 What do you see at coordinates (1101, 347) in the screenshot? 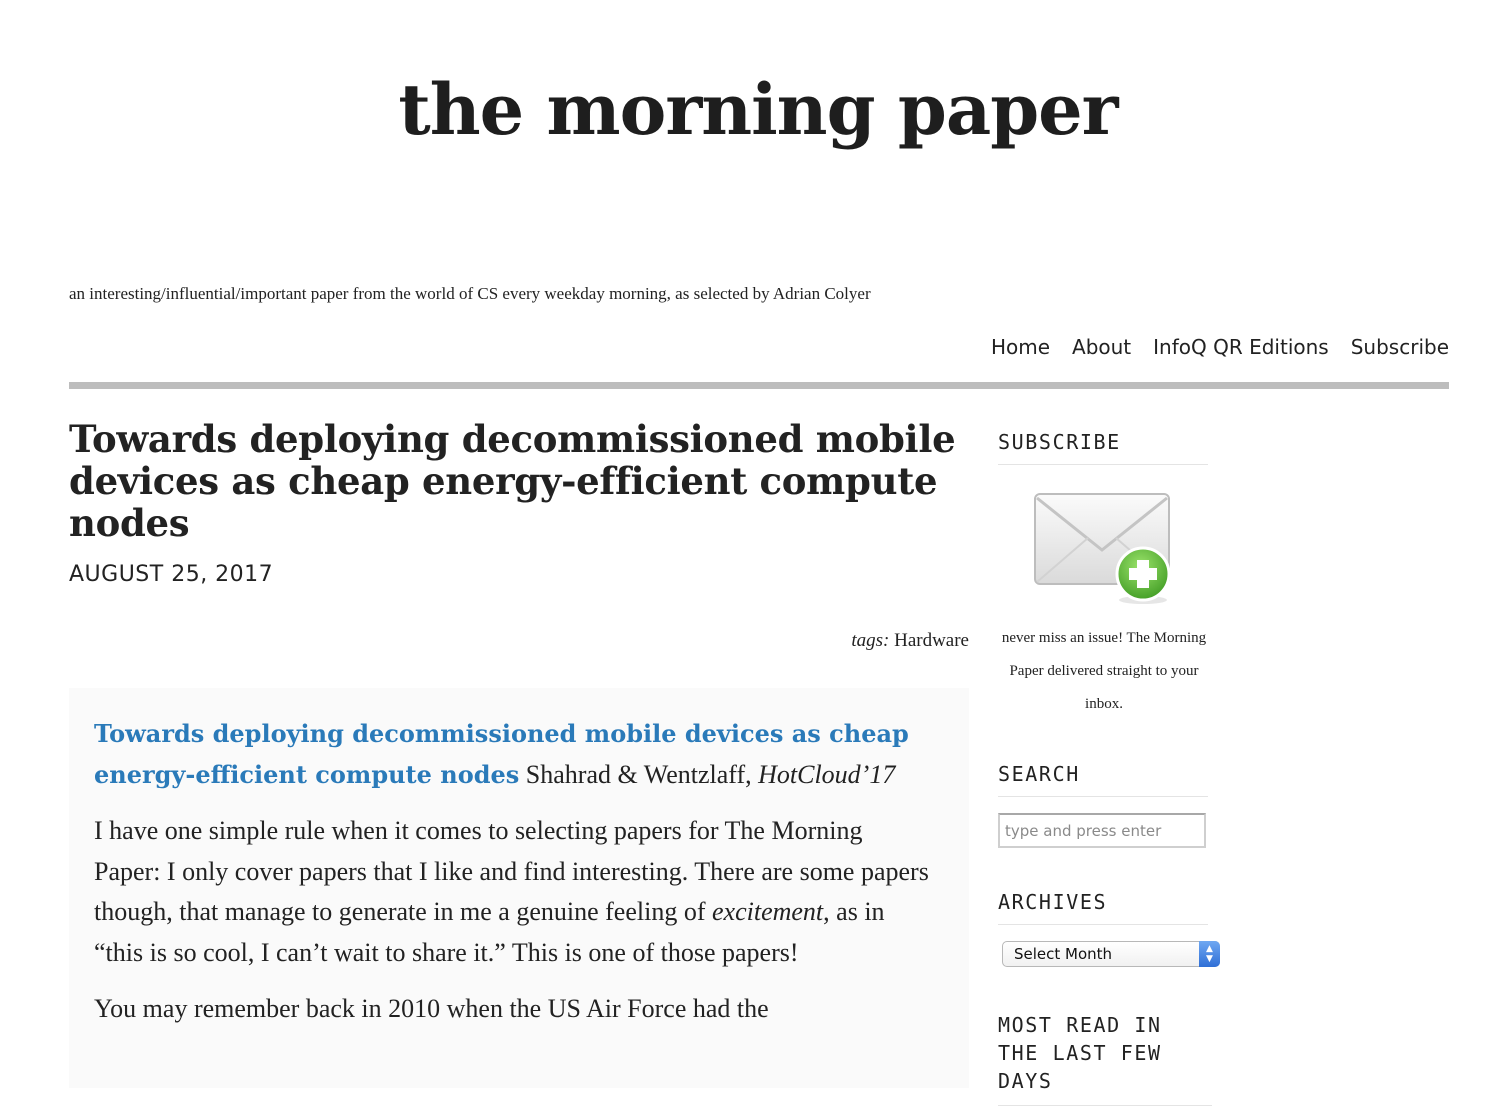
I see `nav-about: About` at bounding box center [1101, 347].